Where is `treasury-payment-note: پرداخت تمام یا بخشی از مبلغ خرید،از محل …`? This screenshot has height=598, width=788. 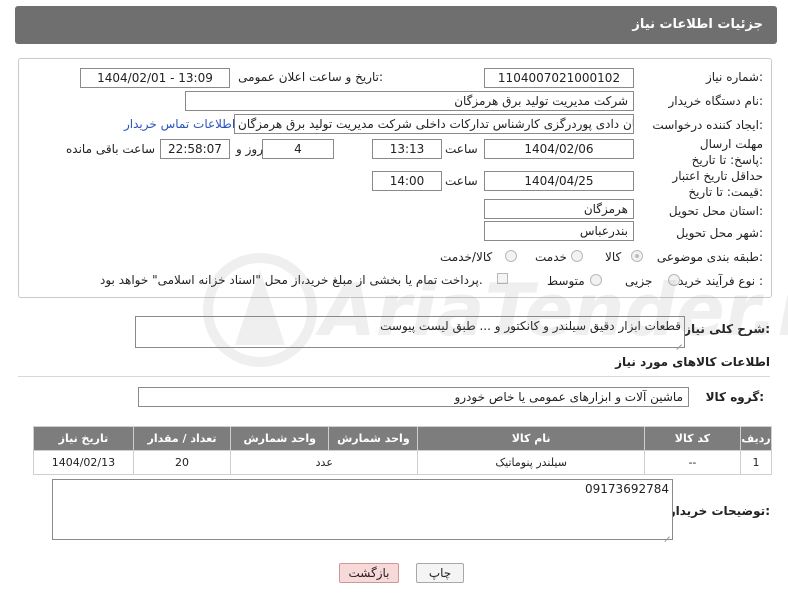
treasury-payment-note: پرداخت تمام یا بخشی از مبلغ خرید،از محل … is located at coordinates (291, 280).